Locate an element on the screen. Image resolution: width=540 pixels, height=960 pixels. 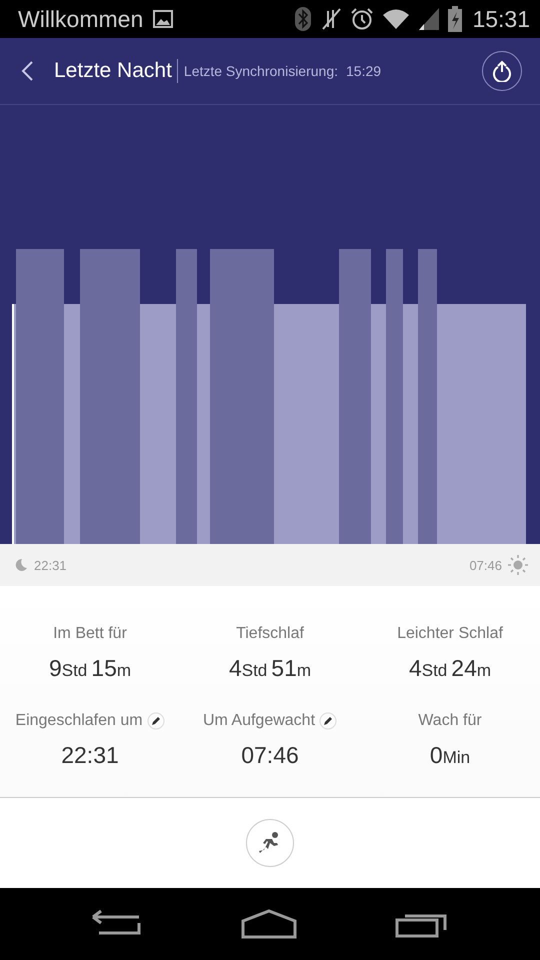
share-button is located at coordinates (502, 71).